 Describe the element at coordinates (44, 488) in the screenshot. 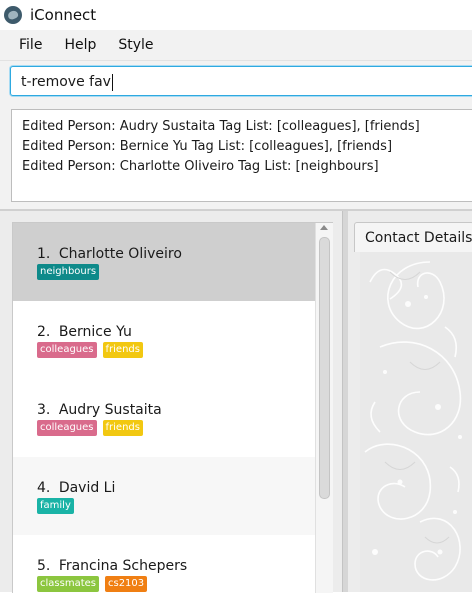

I see `person-index: 4.` at that location.